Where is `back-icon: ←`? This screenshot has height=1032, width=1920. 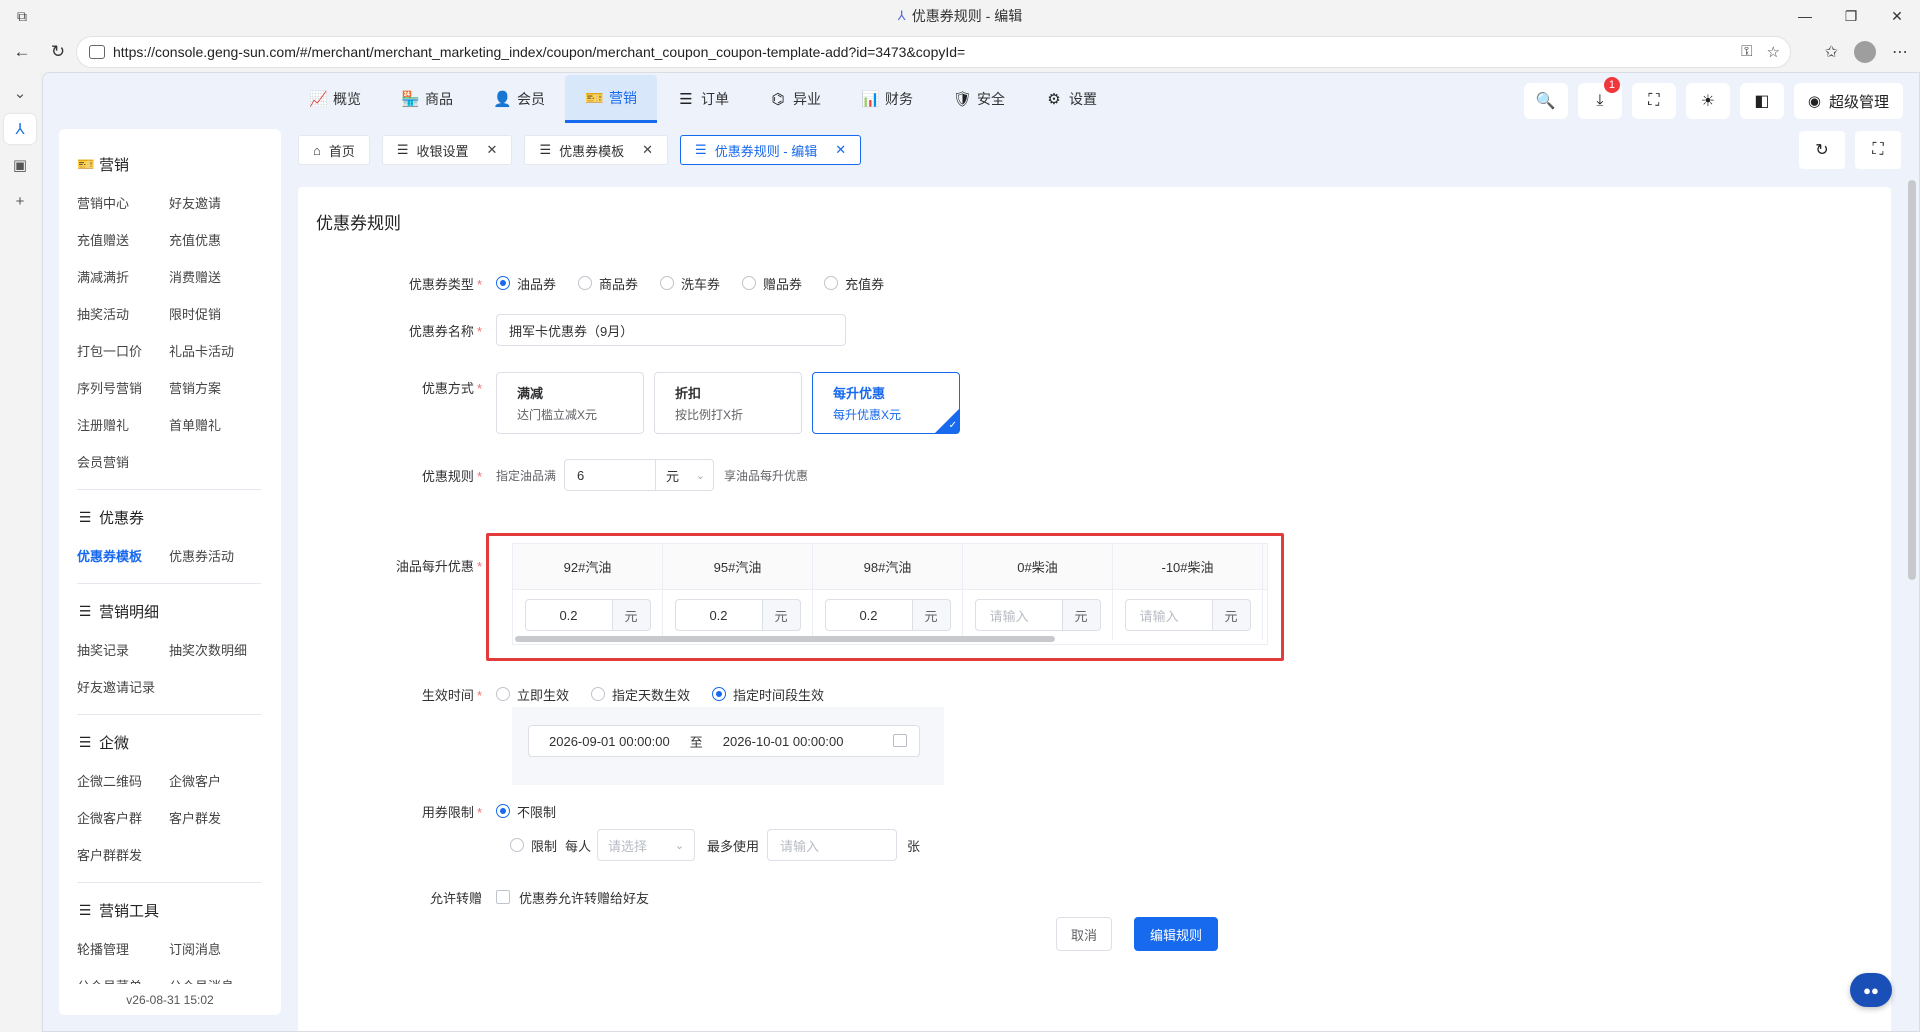 back-icon: ← is located at coordinates (22, 52).